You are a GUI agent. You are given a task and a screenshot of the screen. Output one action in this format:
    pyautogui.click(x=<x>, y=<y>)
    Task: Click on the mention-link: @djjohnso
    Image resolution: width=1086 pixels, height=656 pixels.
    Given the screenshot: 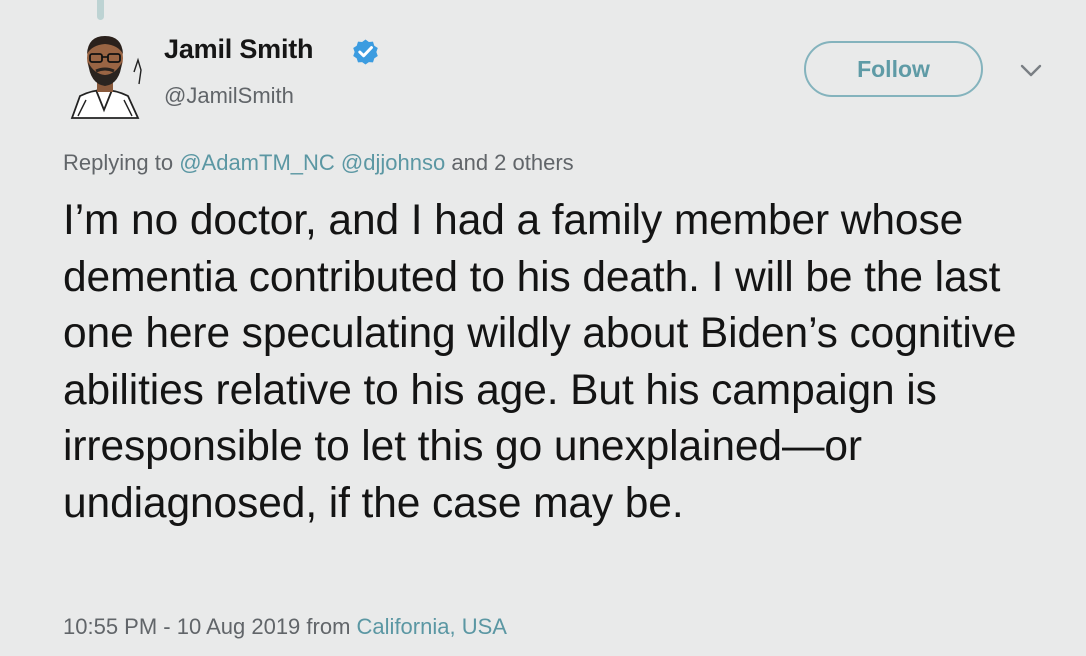 What is the action you would take?
    pyautogui.click(x=393, y=162)
    